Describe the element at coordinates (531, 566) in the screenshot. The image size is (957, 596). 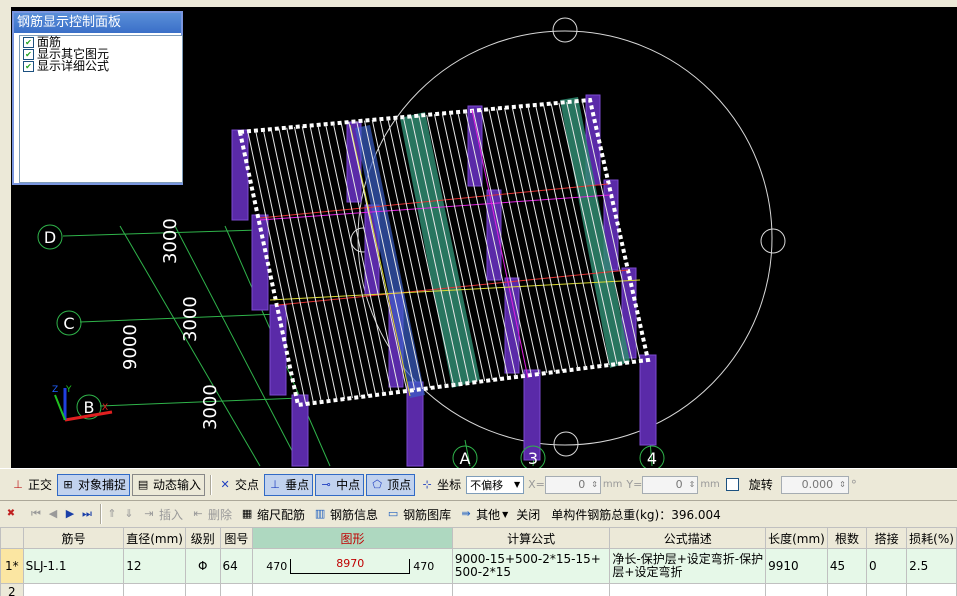
I see `cell-formula: 9000-15+500-2*15-15+500-2*15` at that location.